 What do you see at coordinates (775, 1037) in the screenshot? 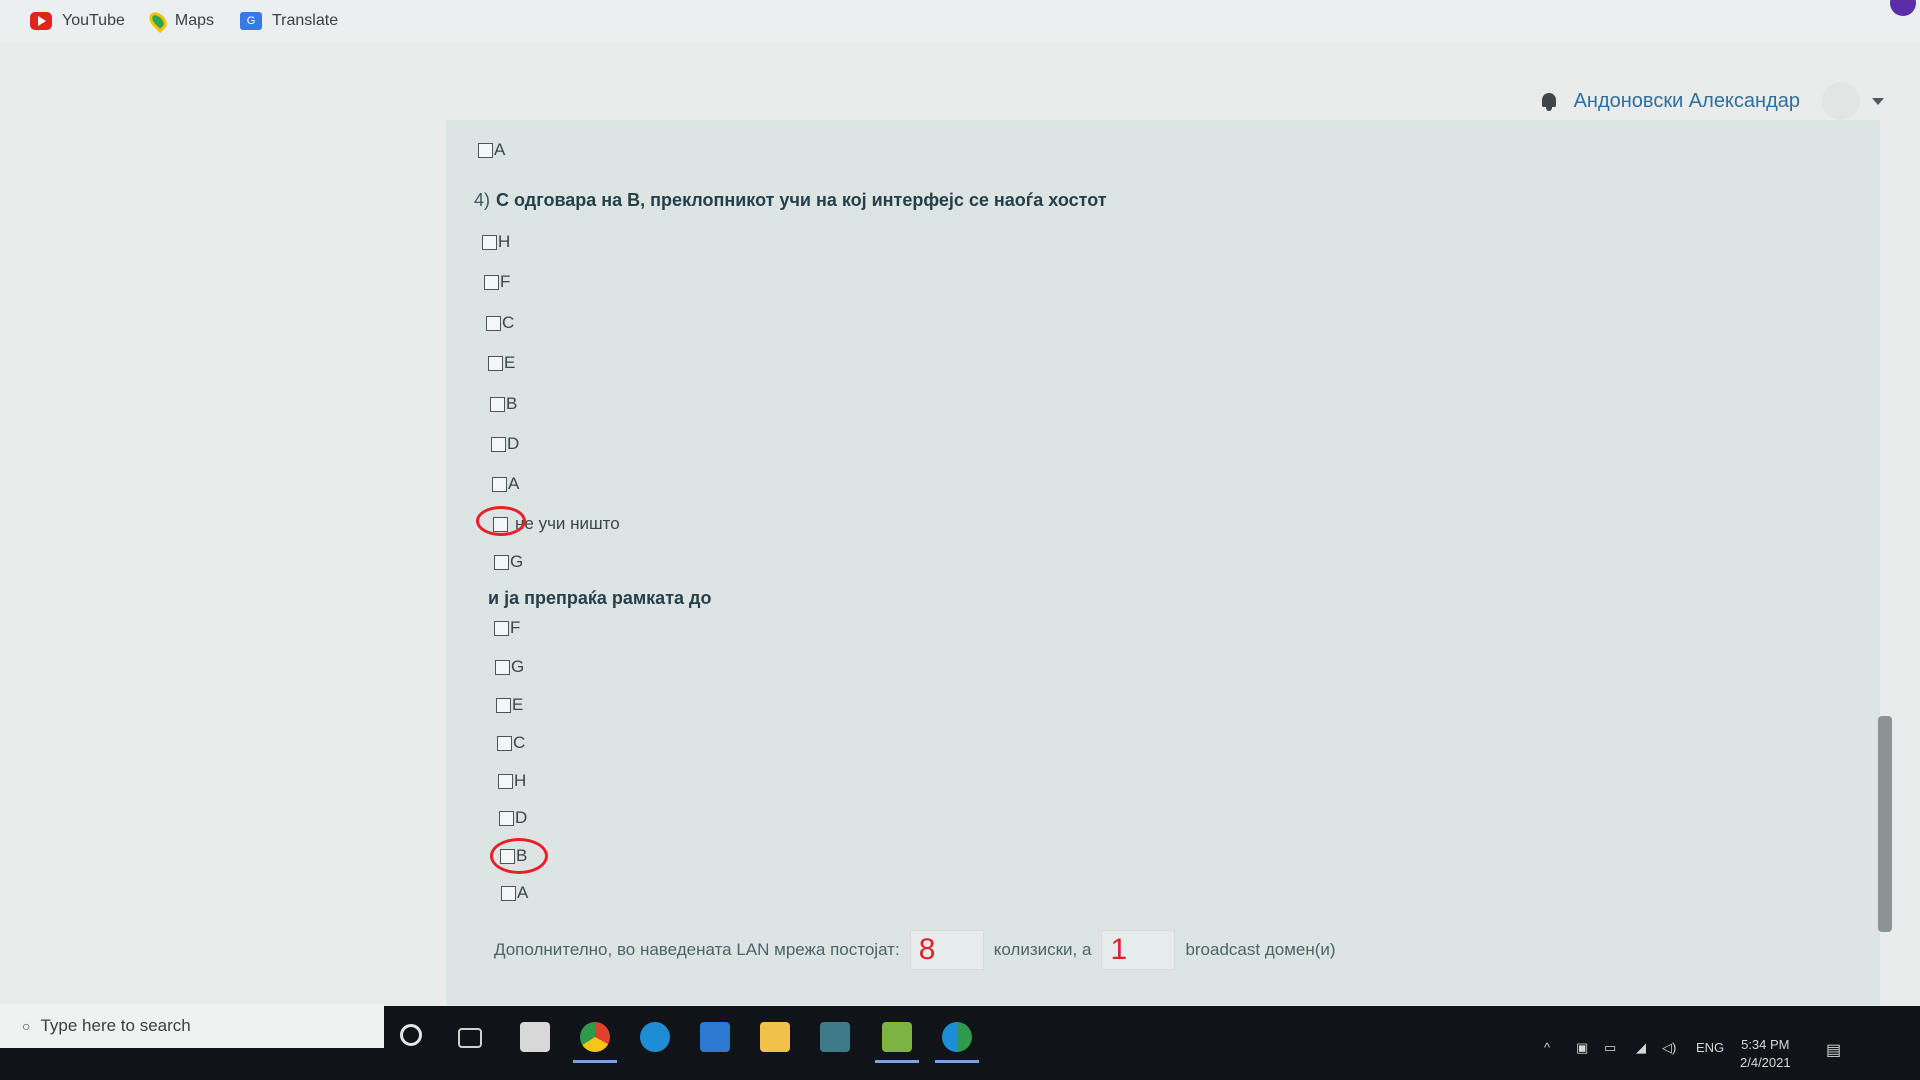
I see `file-explorer-icon` at bounding box center [775, 1037].